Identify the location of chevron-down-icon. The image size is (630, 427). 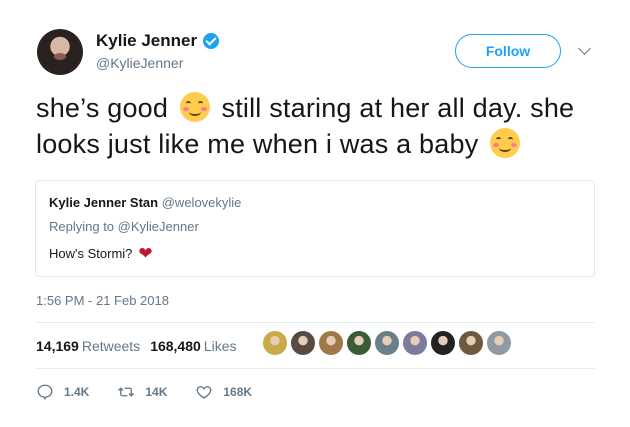
(584, 48).